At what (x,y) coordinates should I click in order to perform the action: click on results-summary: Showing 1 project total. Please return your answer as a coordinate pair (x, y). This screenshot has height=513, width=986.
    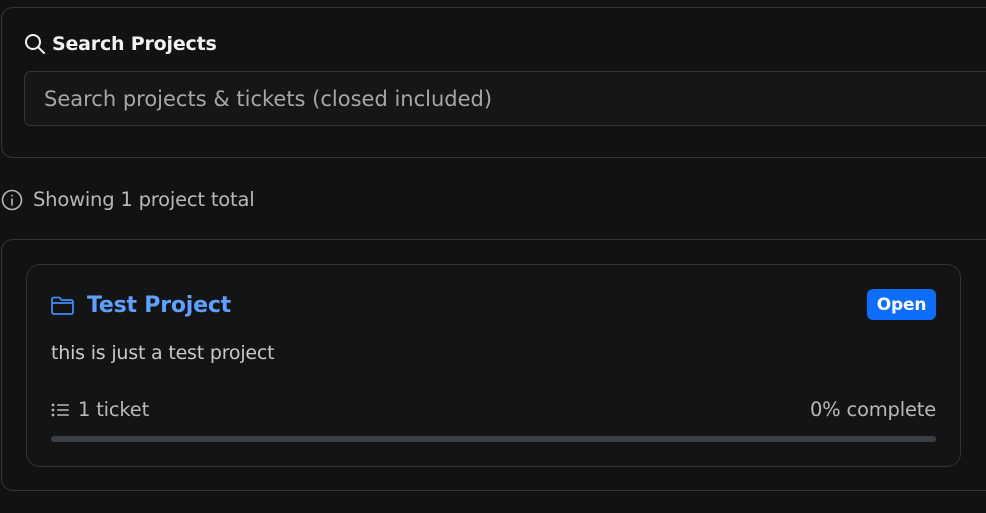
    Looking at the image, I should click on (128, 199).